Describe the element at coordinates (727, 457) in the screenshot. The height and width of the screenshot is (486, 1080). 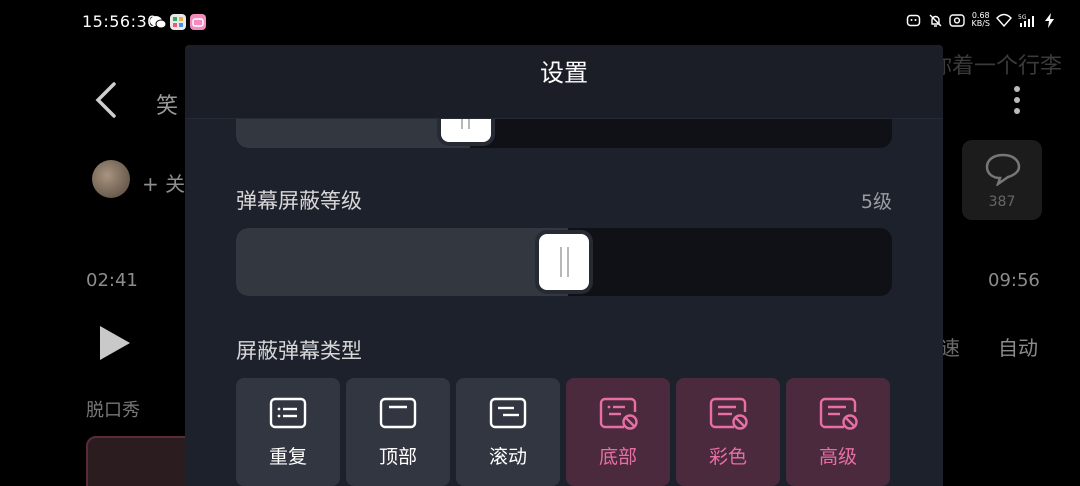
I see `block-type-label: 彩色` at that location.